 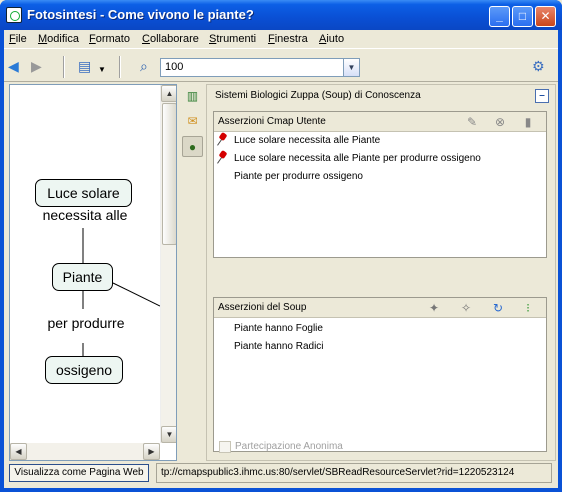 What do you see at coordinates (14, 15) in the screenshot?
I see `app-icon` at bounding box center [14, 15].